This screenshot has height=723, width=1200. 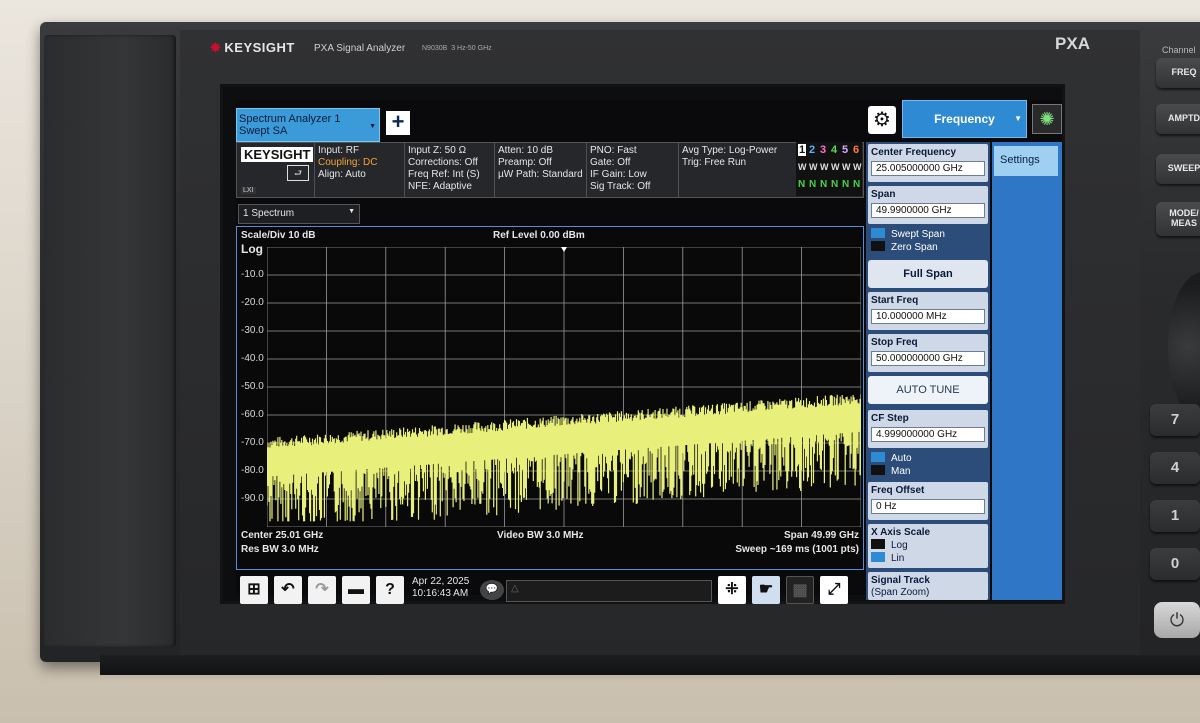 What do you see at coordinates (254, 590) in the screenshot?
I see `windows-start-button: ⊞` at bounding box center [254, 590].